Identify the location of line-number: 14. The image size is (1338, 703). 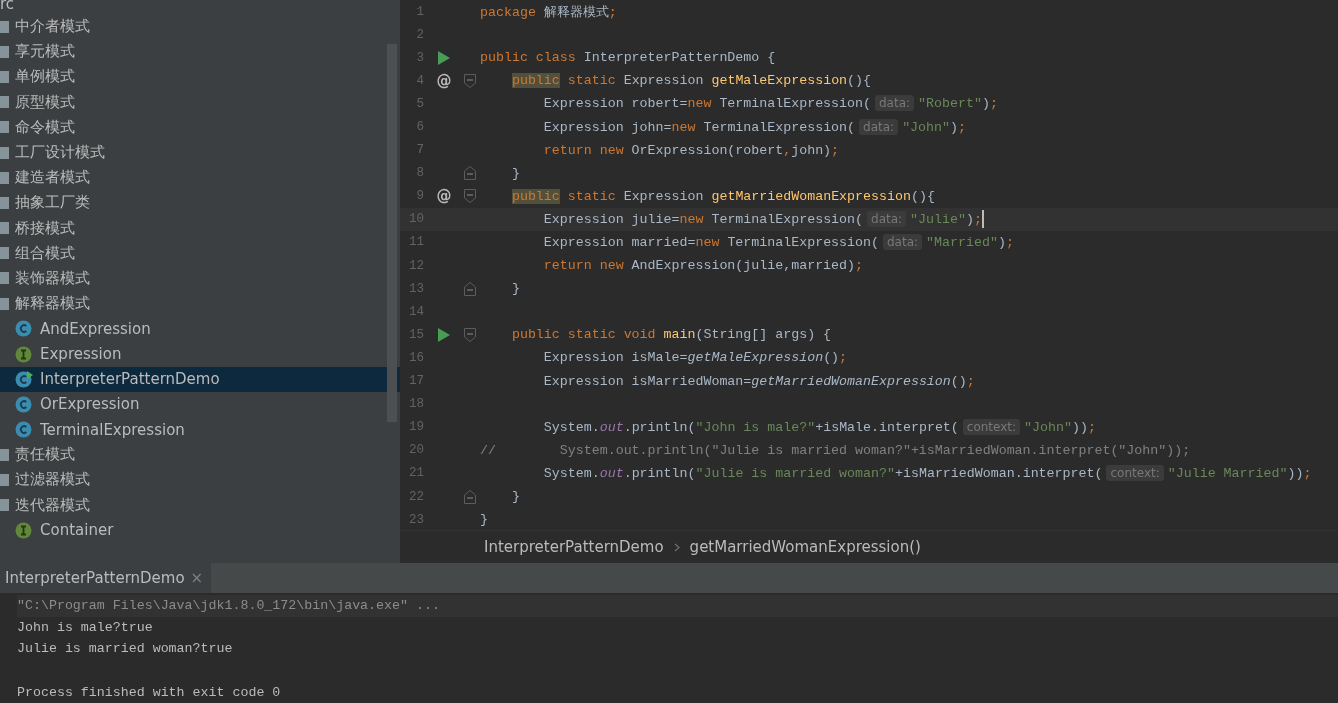
(416, 311).